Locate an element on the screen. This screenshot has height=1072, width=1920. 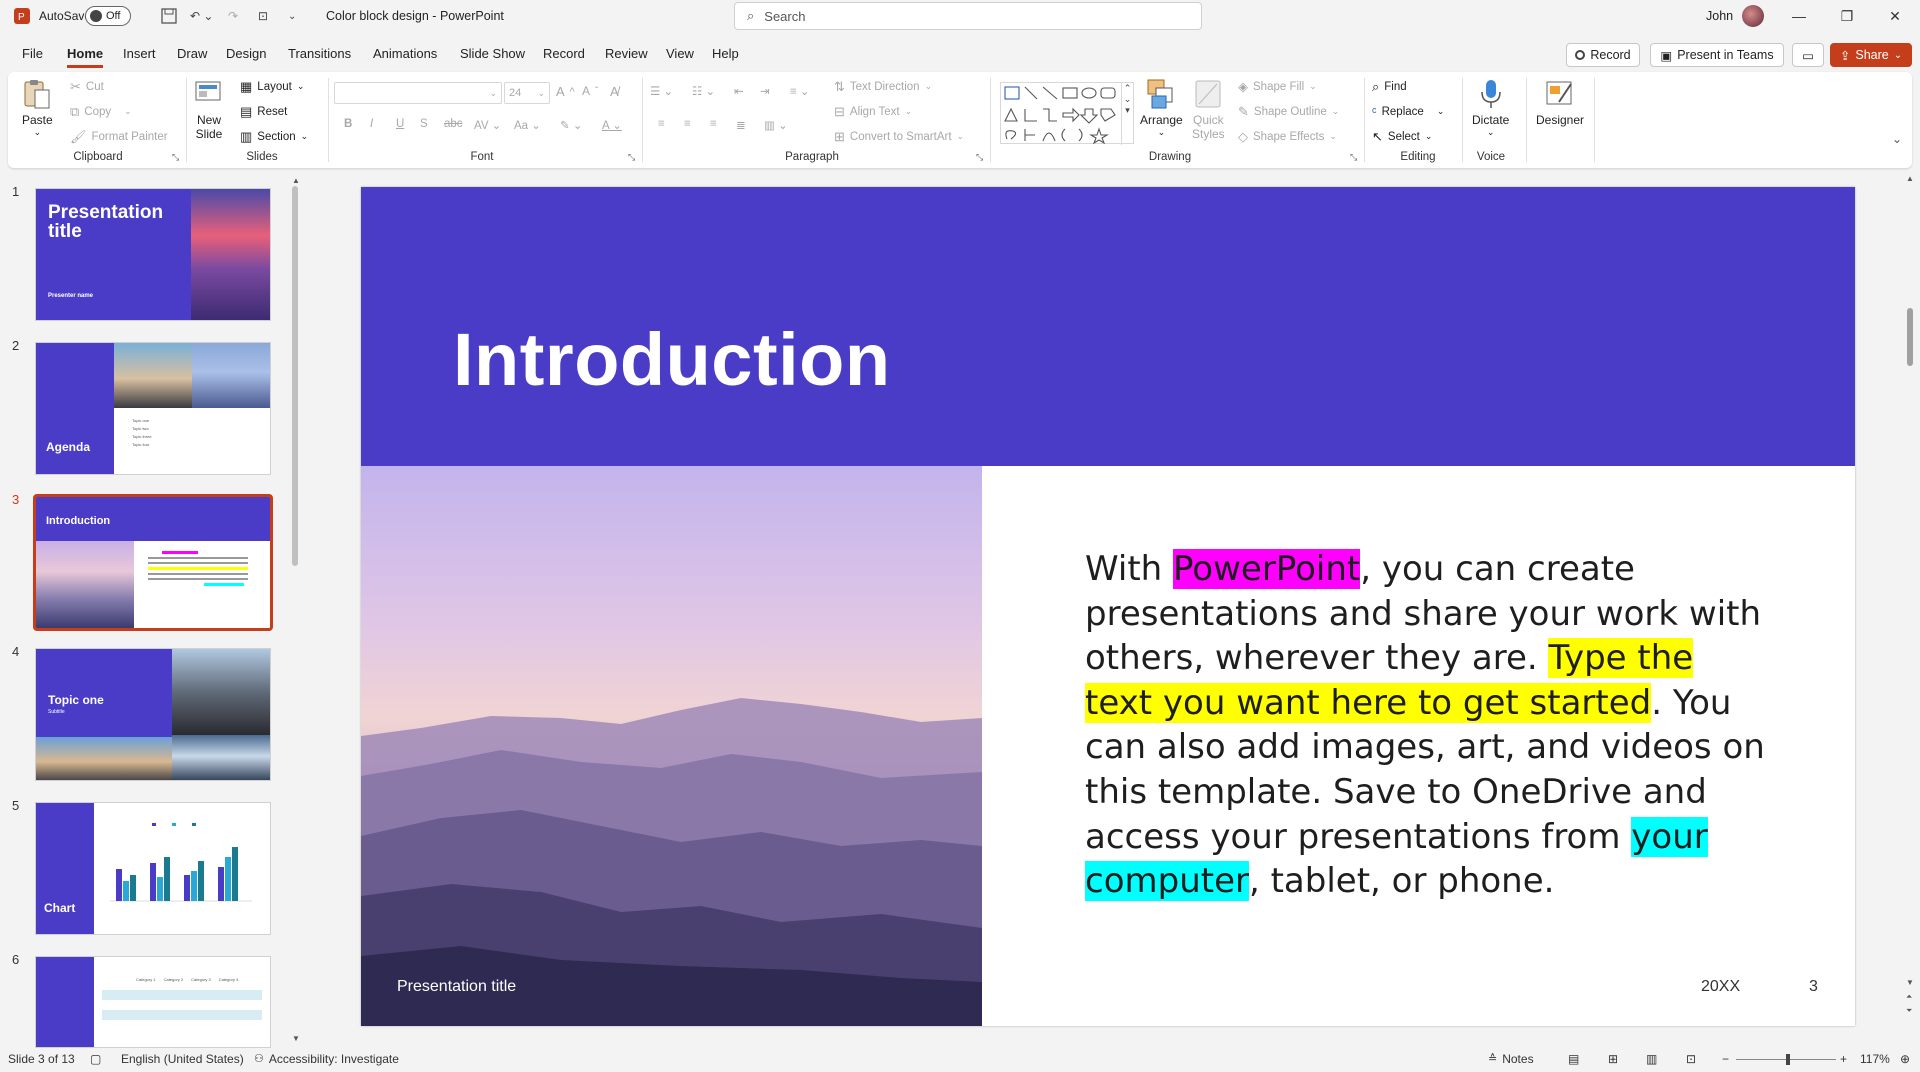
tab-transitions: Transitions is located at coordinates (319, 57).